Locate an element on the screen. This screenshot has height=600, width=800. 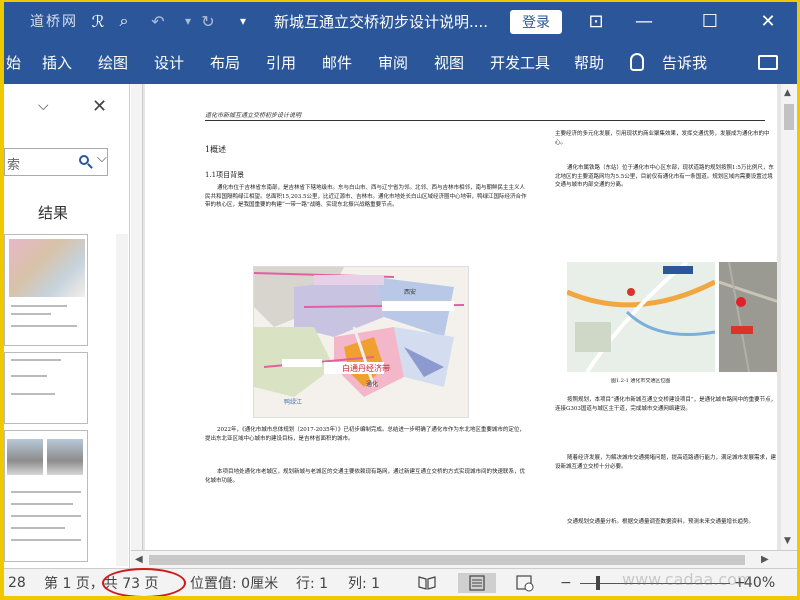
map-label: 白通丹经济带 is located at coordinates (366, 368).